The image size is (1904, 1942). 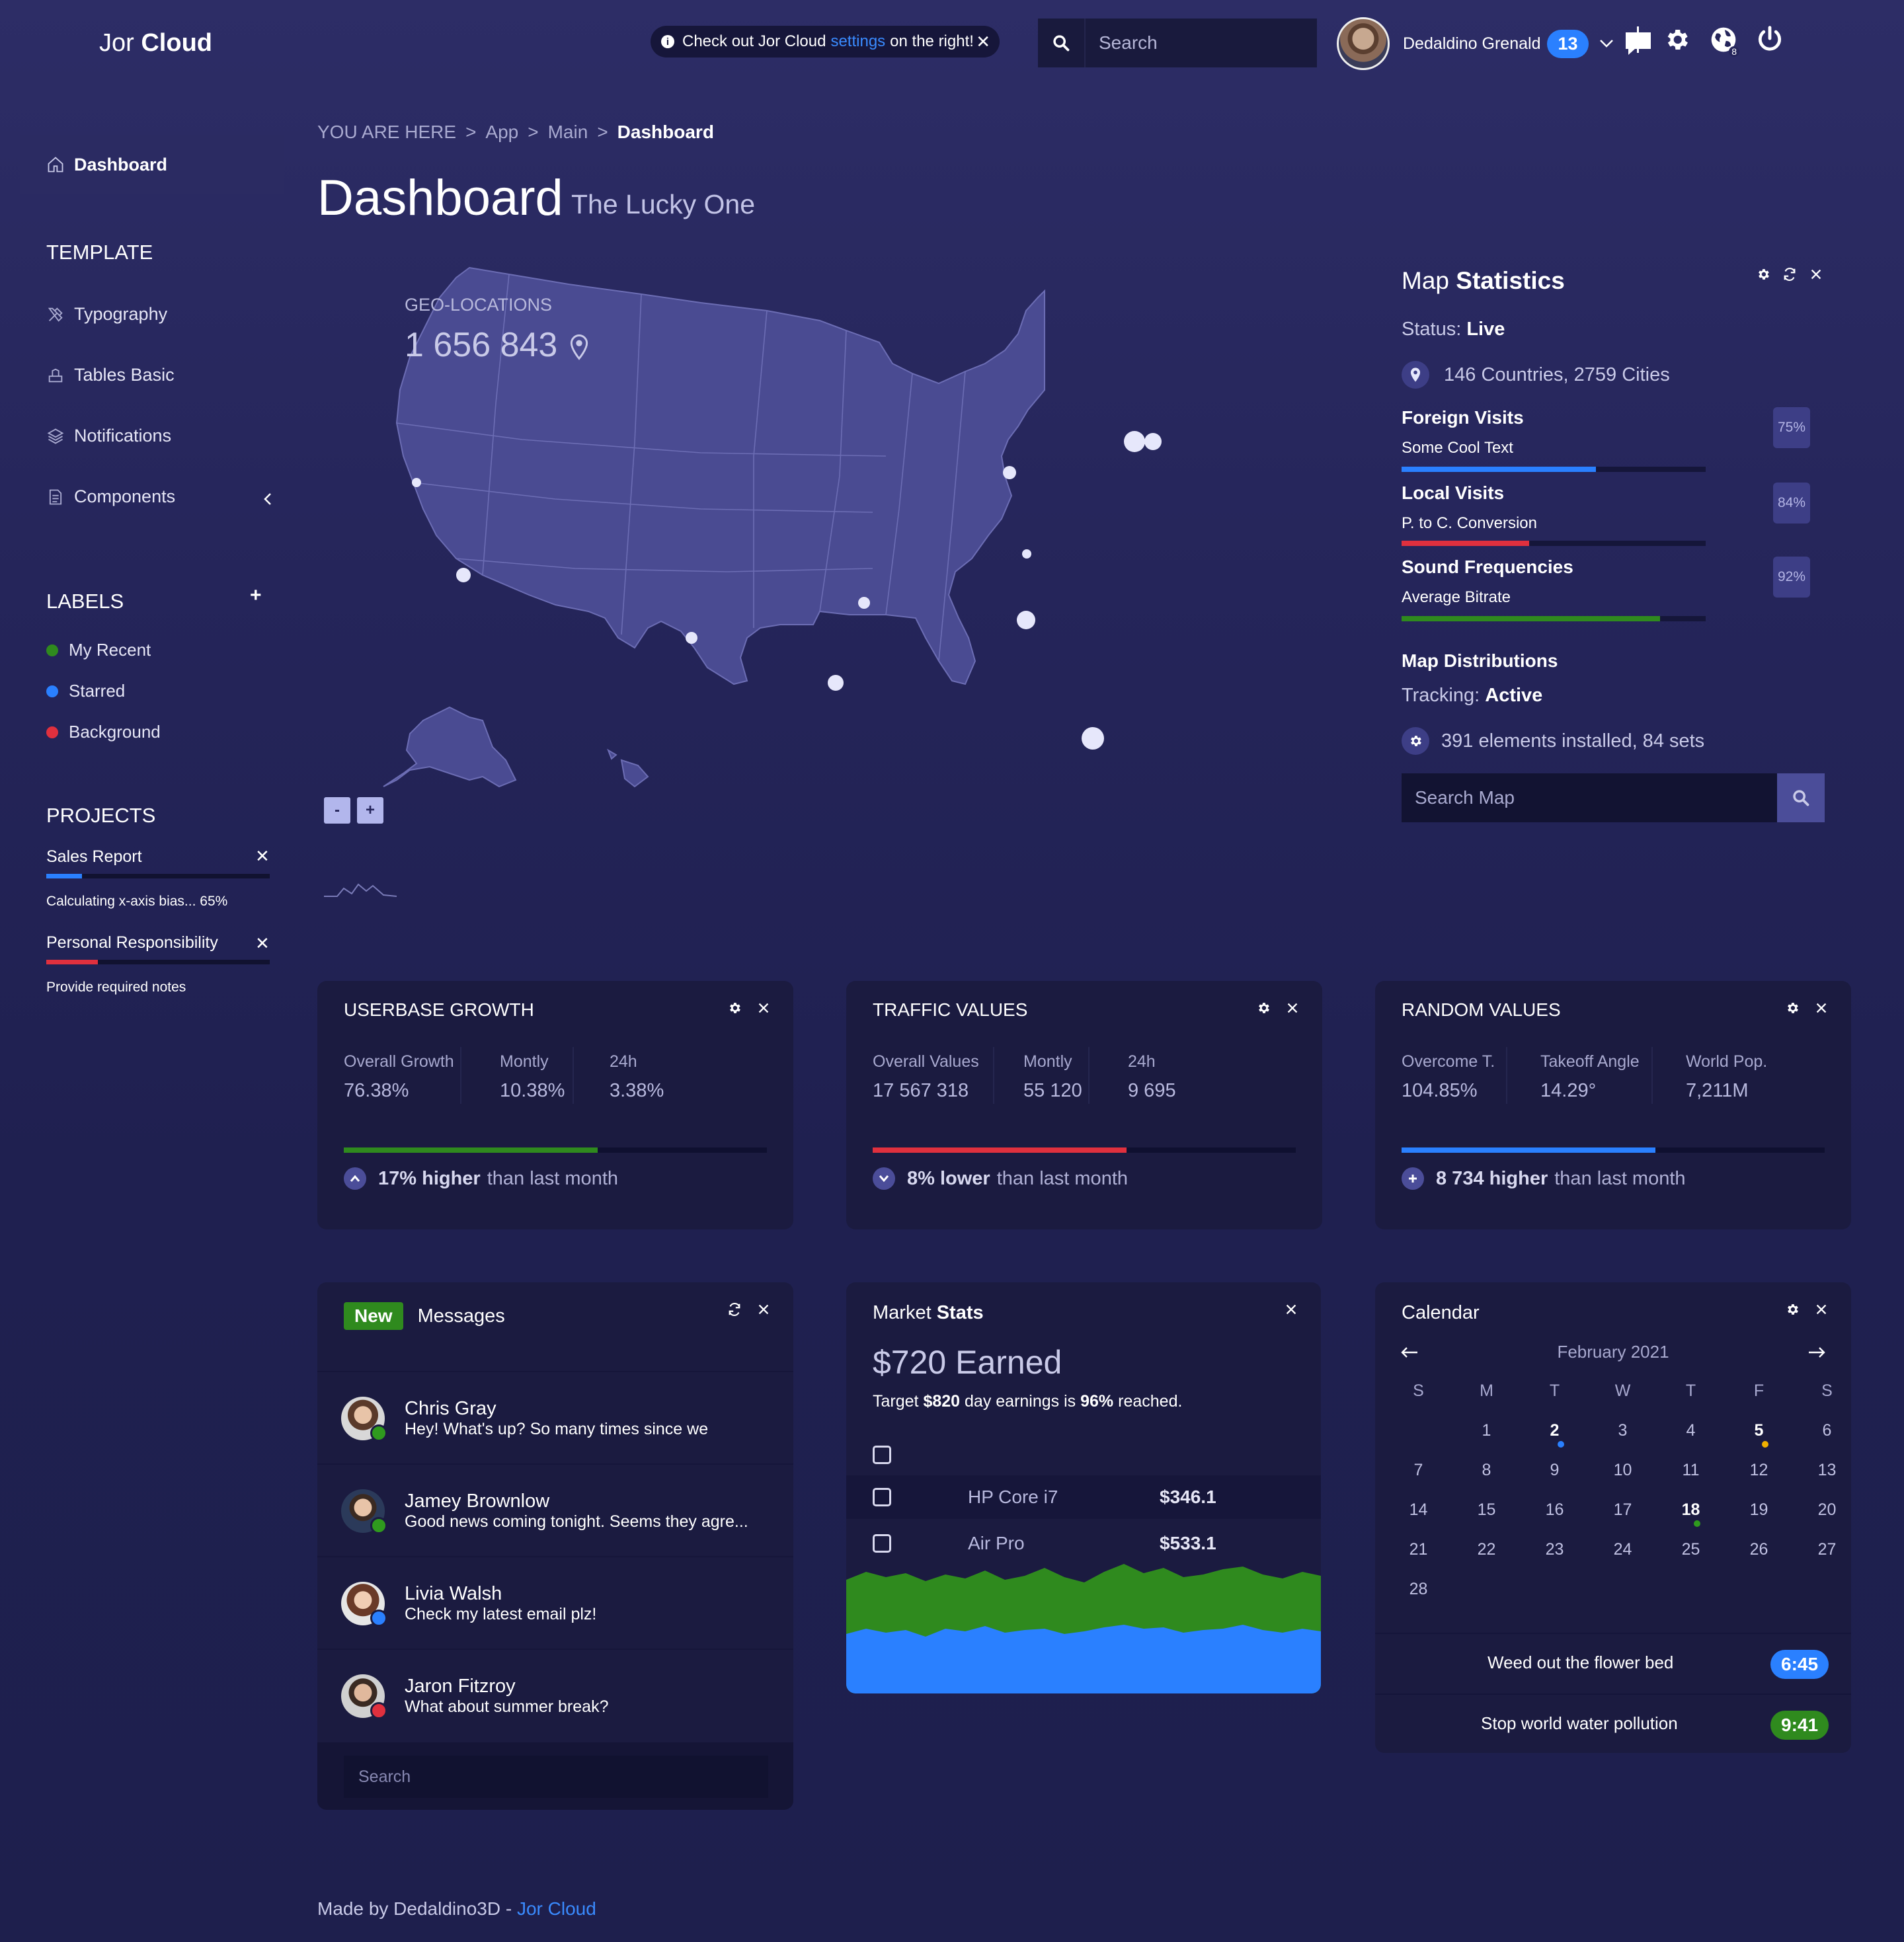 What do you see at coordinates (555, 1695) in the screenshot?
I see `message-item: Jaron Fitzroy What about summer break?` at bounding box center [555, 1695].